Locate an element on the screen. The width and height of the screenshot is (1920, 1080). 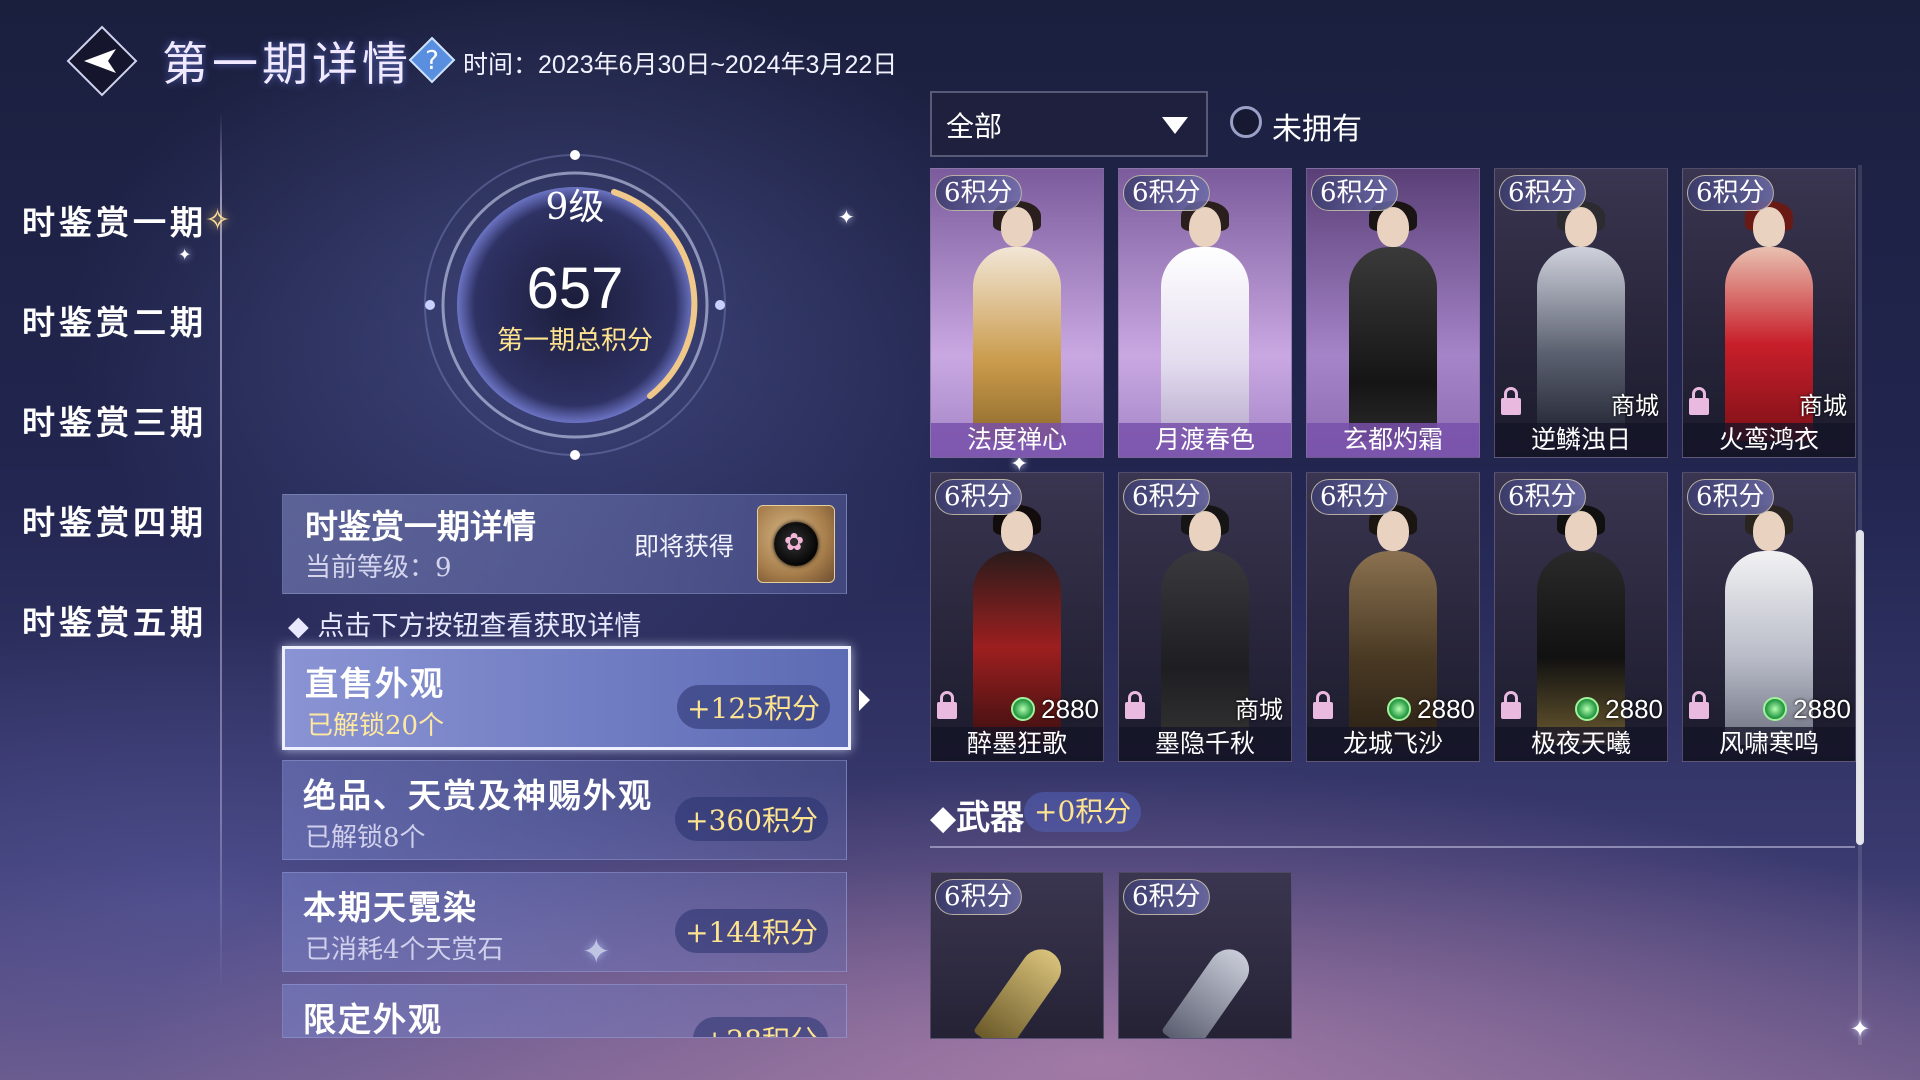
outfit-name: 醉墨狂歌 is located at coordinates (1017, 744).